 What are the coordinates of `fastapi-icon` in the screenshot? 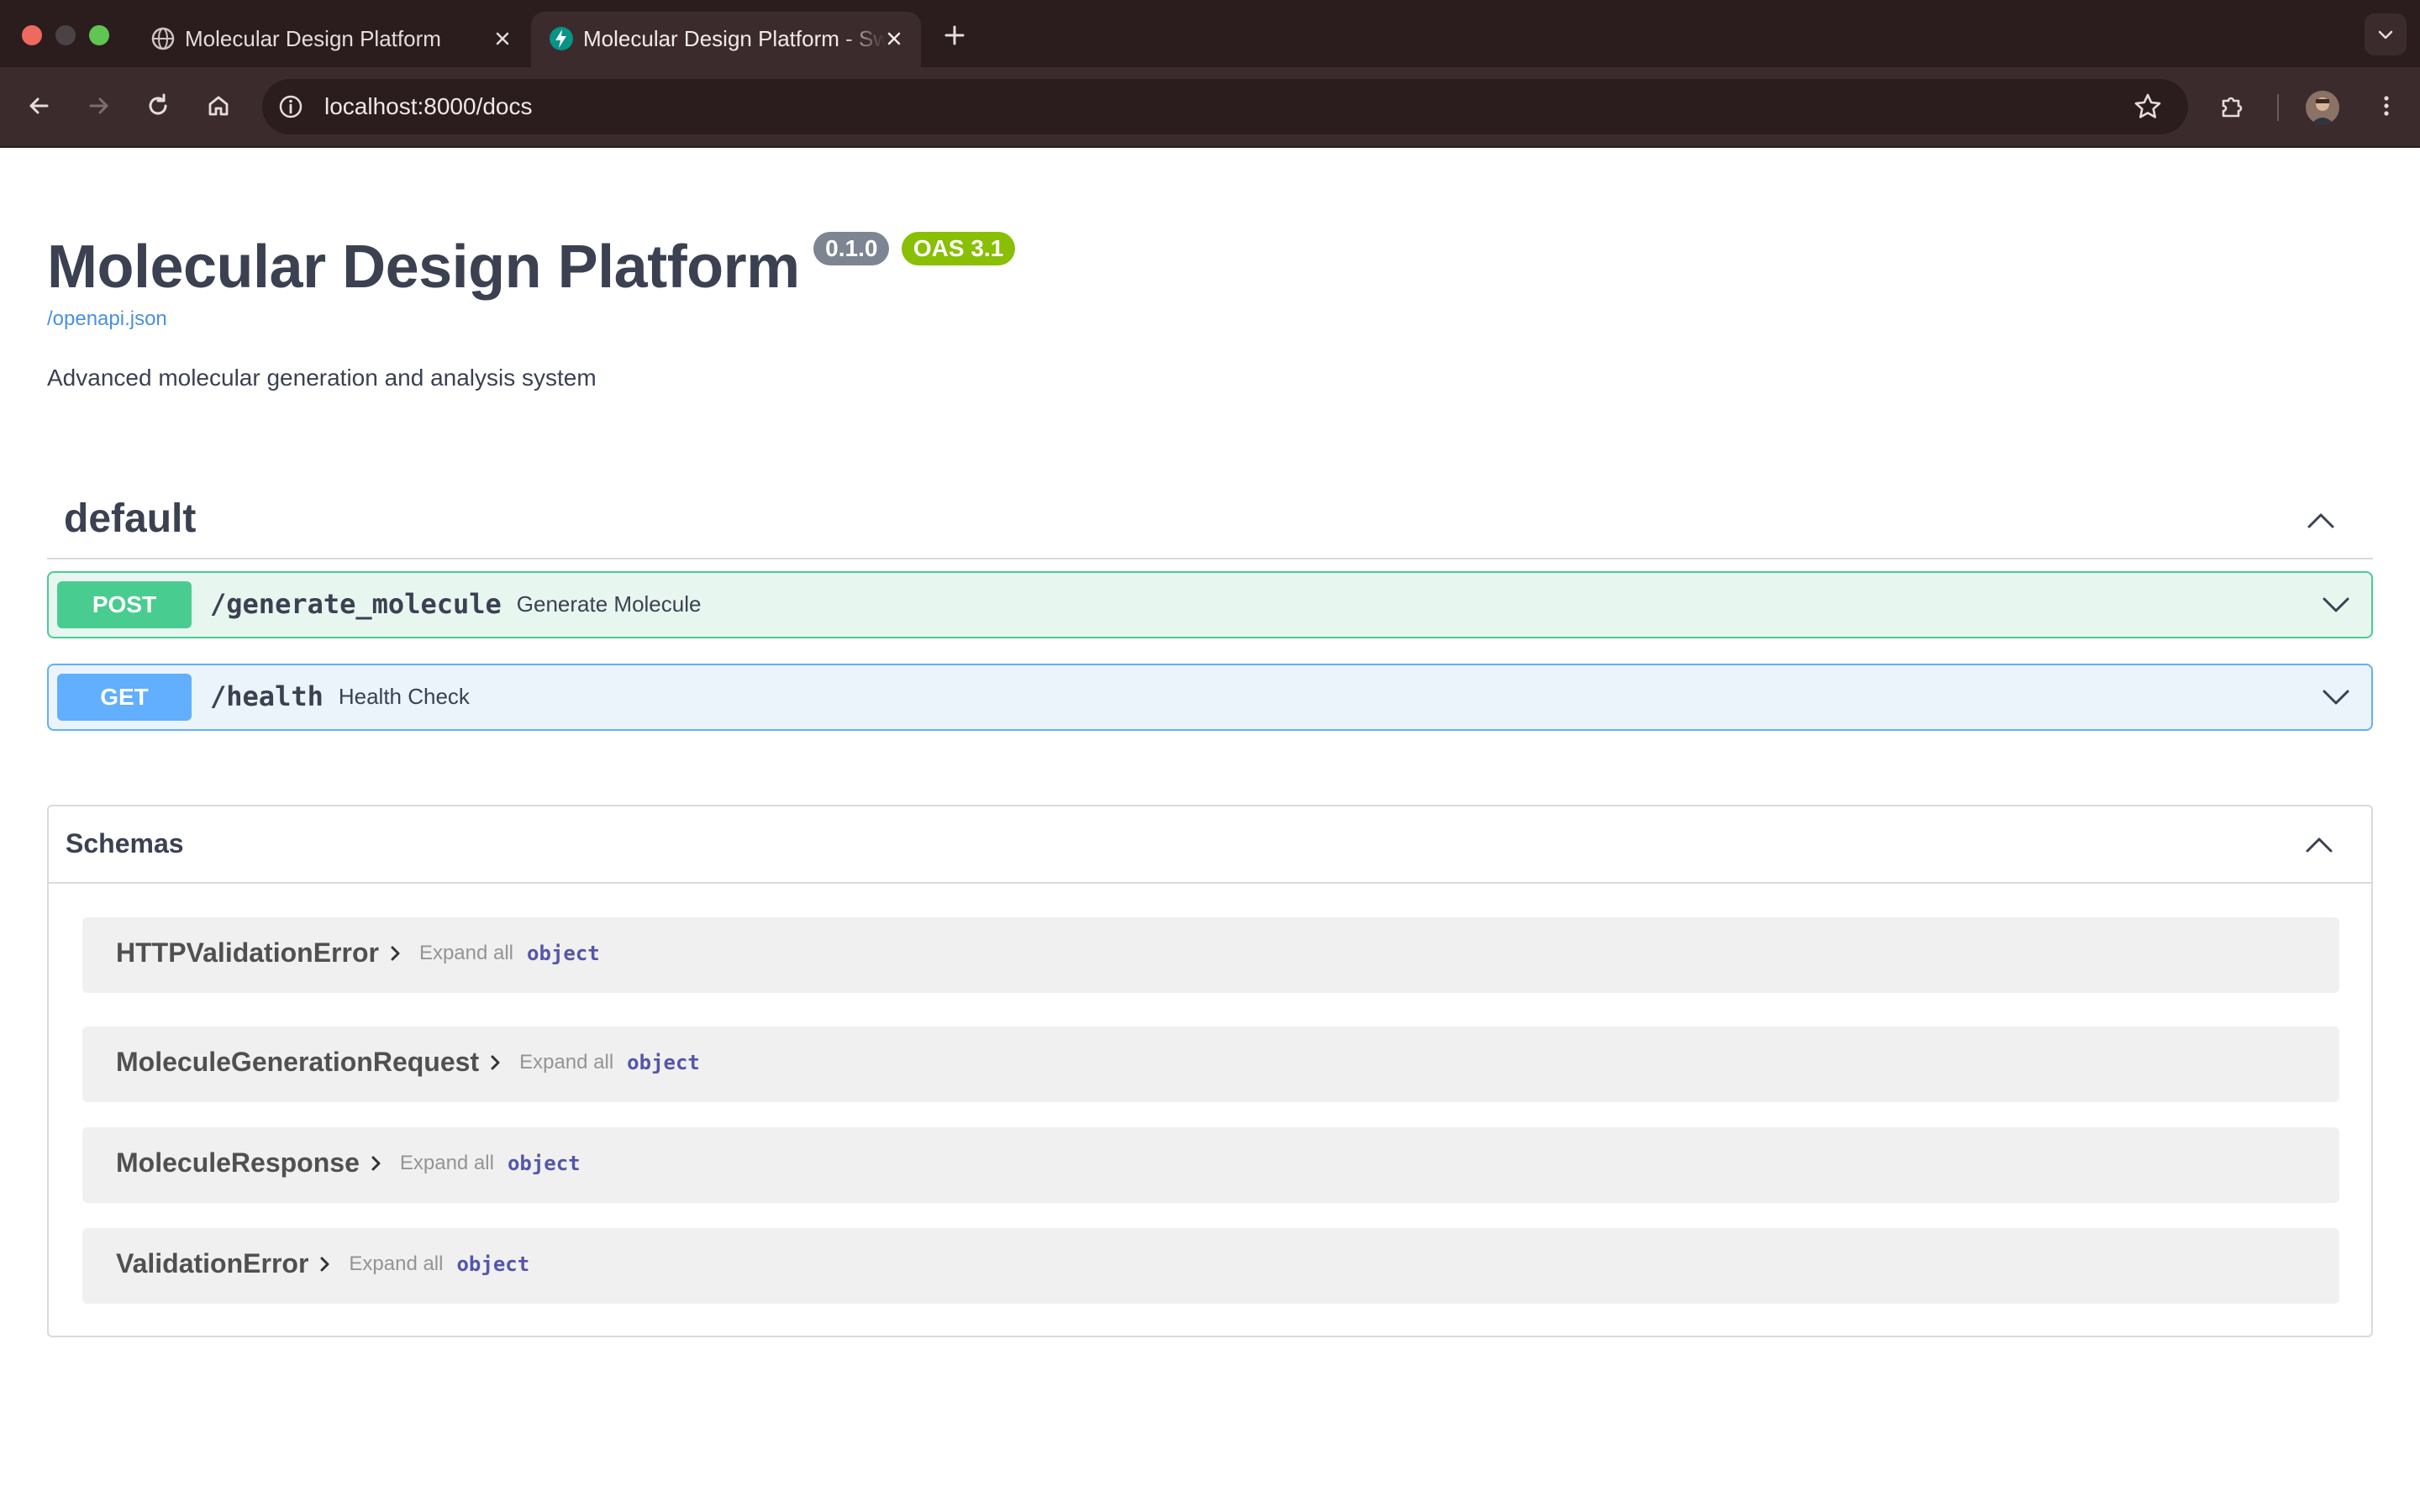 It's located at (561, 38).